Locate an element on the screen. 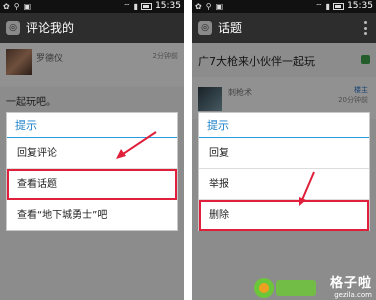 Image resolution: width=376 pixels, height=300 pixels. watermark: 格子啦 gezila.com is located at coordinates (342, 285).